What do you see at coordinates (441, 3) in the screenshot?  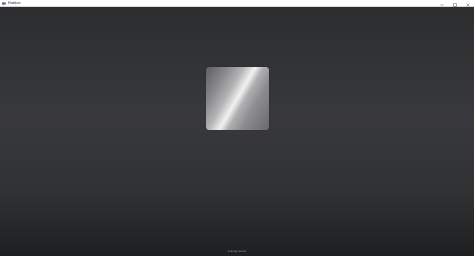 I see `minimize-button` at bounding box center [441, 3].